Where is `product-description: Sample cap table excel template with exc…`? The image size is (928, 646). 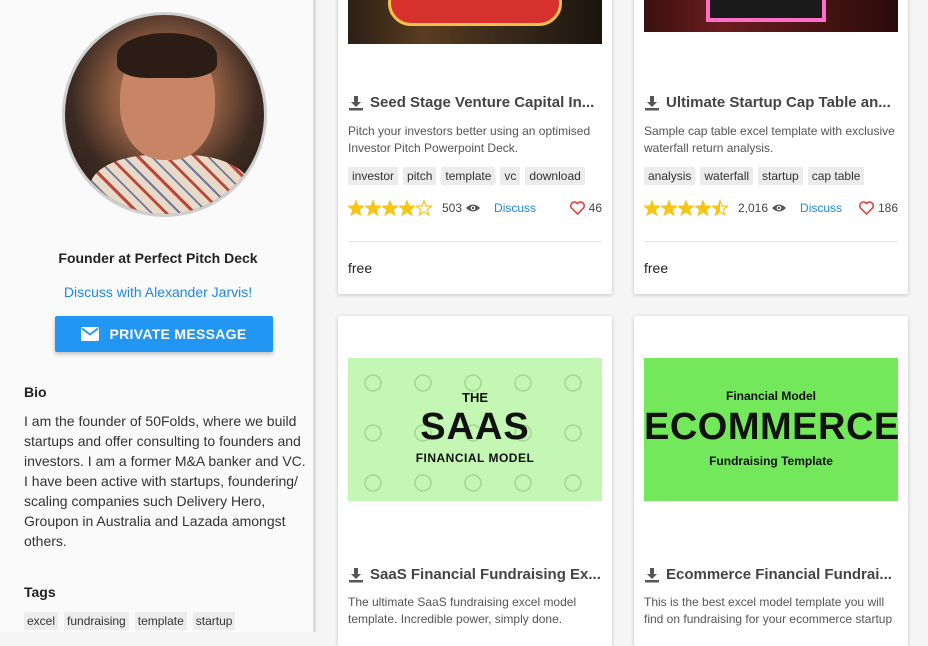 product-description: Sample cap table excel template with exc… is located at coordinates (769, 139).